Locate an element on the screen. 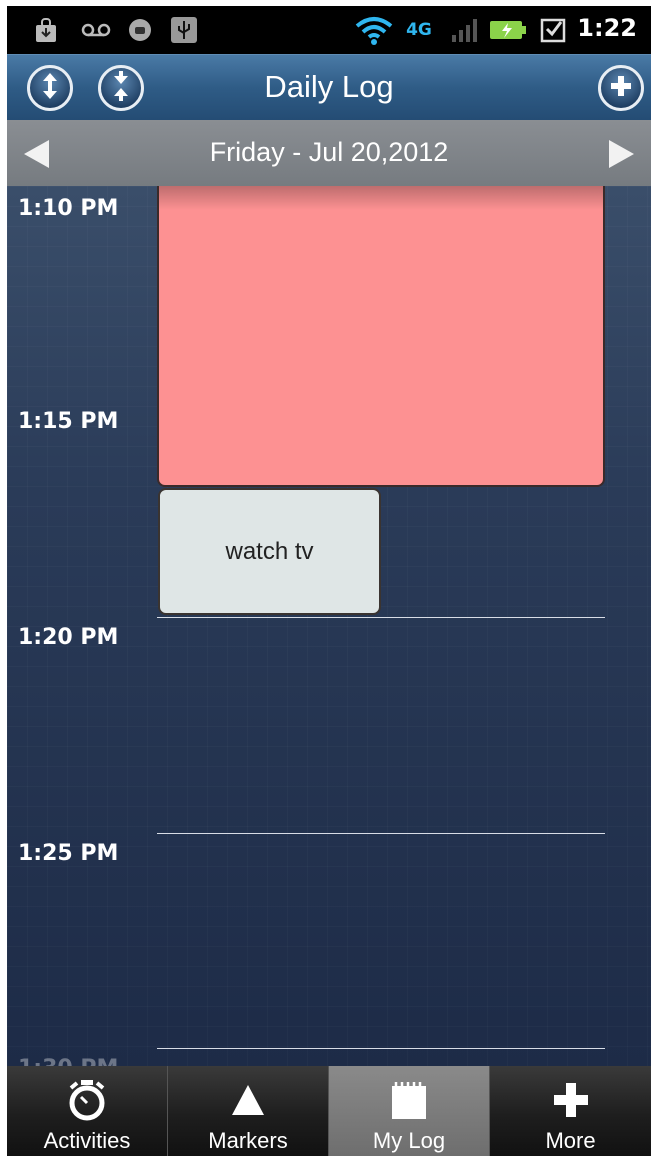 The height and width of the screenshot is (1156, 651). time-label: 1:20 PM is located at coordinates (68, 637).